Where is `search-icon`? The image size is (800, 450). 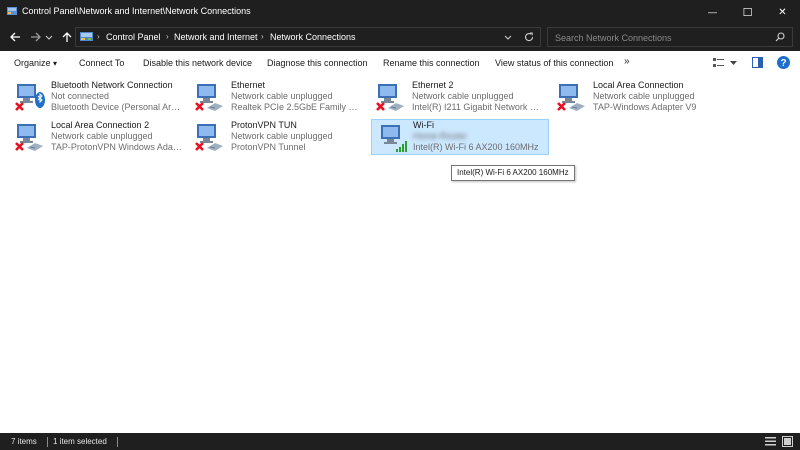 search-icon is located at coordinates (780, 37).